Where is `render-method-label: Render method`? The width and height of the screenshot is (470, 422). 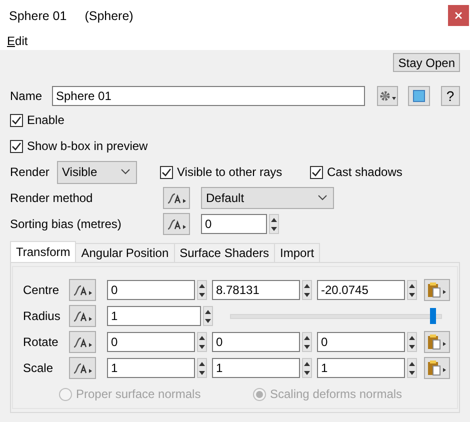
render-method-label: Render method is located at coordinates (52, 198).